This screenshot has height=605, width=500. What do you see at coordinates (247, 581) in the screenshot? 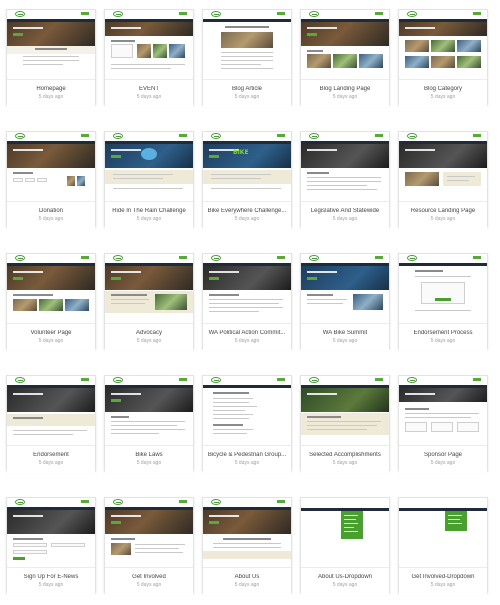
I see `card-caption: About Us 5 days ago` at bounding box center [247, 581].